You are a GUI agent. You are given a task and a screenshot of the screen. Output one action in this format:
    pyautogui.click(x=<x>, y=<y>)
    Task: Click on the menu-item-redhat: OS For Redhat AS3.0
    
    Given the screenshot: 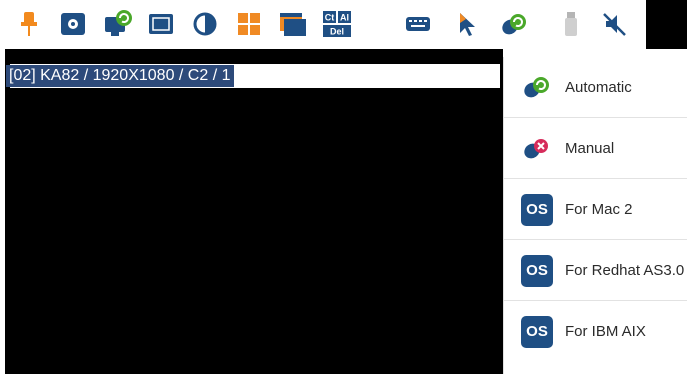 What is the action you would take?
    pyautogui.click(x=595, y=270)
    